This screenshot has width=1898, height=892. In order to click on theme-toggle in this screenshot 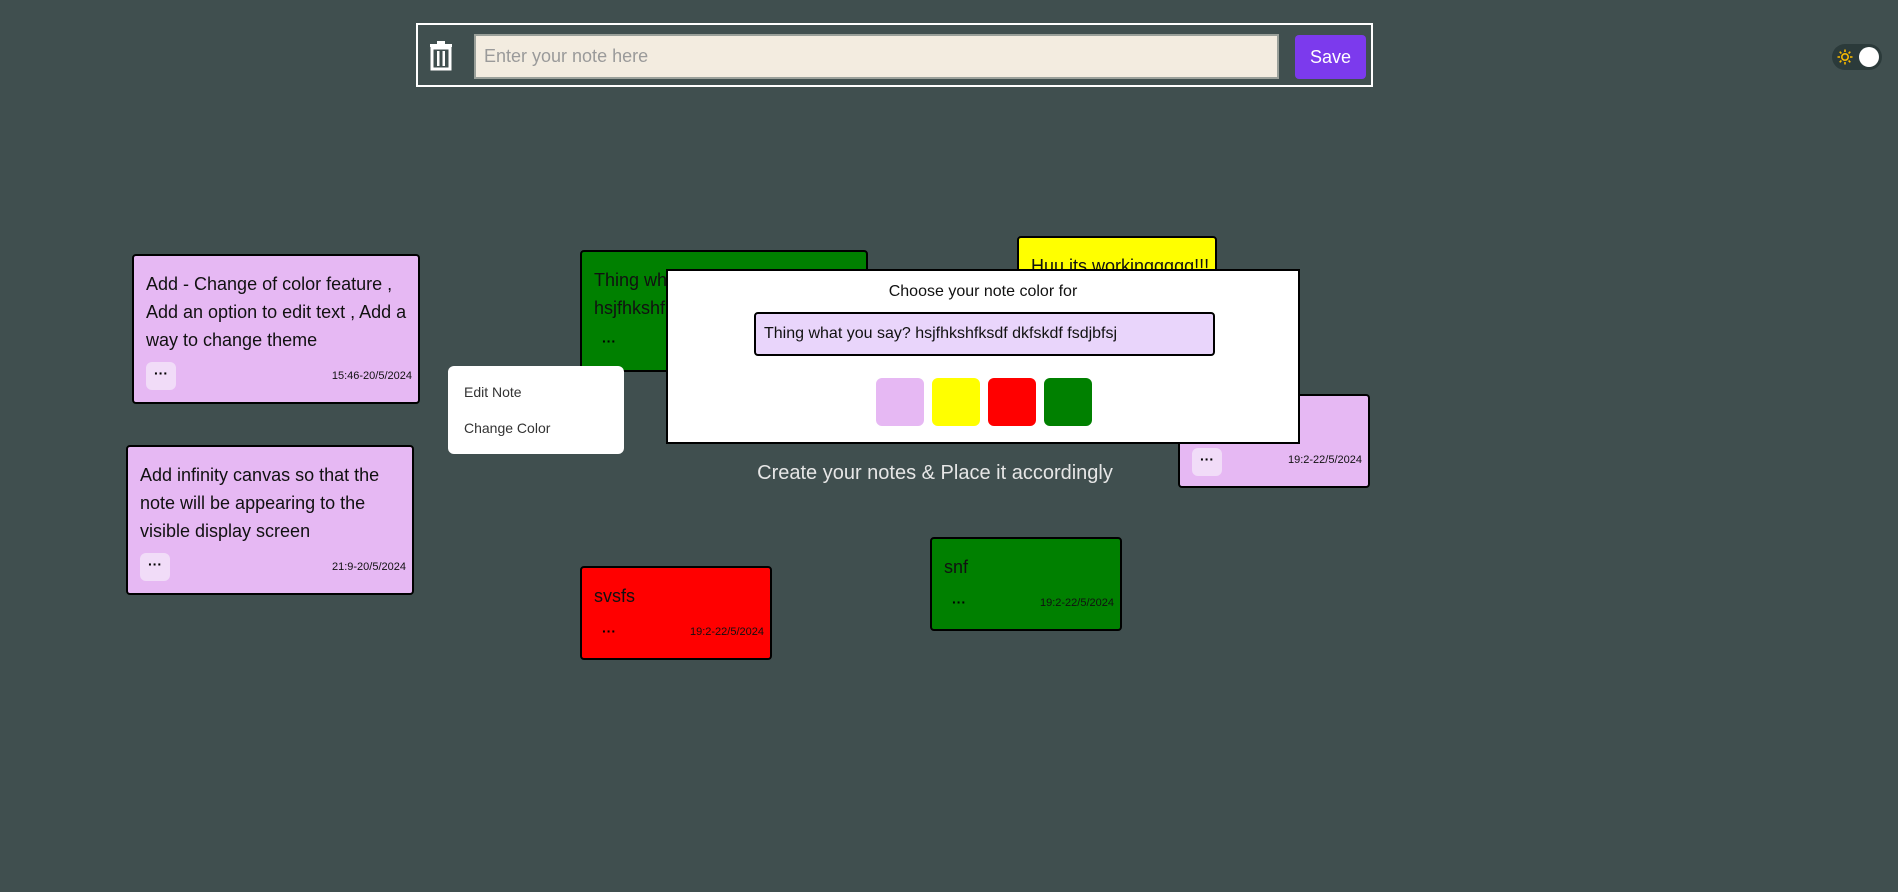, I will do `click(1857, 57)`.